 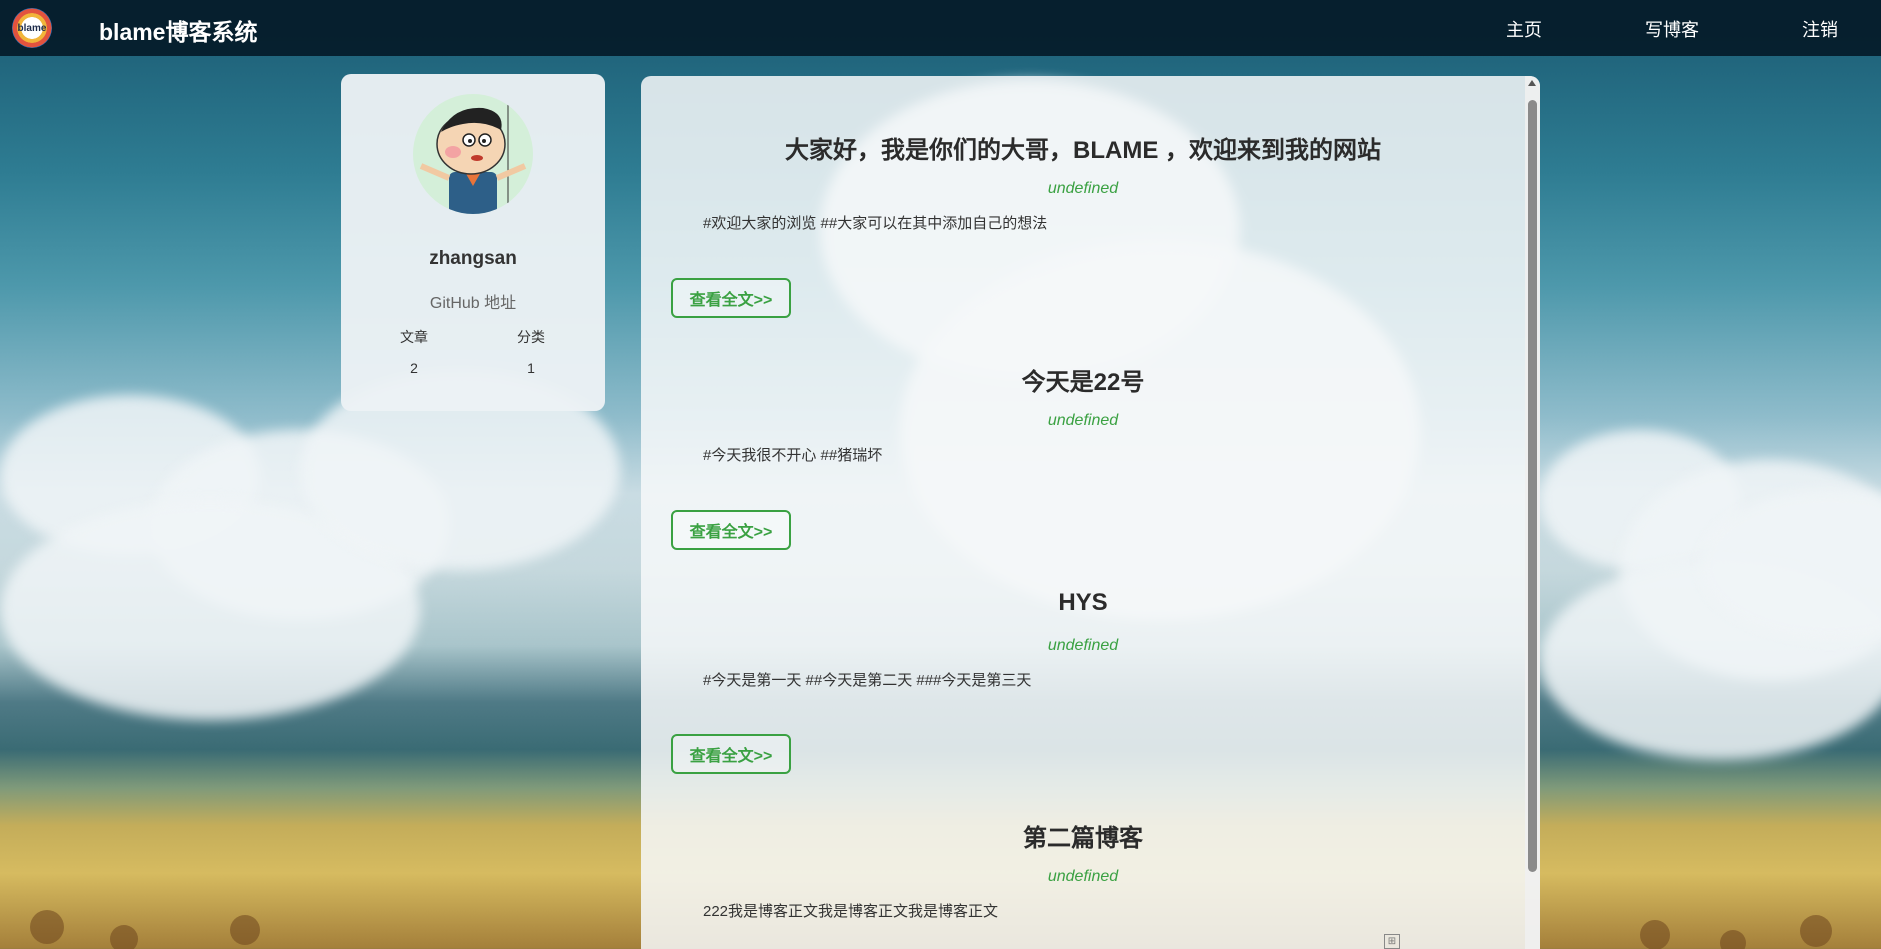 What do you see at coordinates (1083, 838) in the screenshot?
I see `post-title: 第二篇博客` at bounding box center [1083, 838].